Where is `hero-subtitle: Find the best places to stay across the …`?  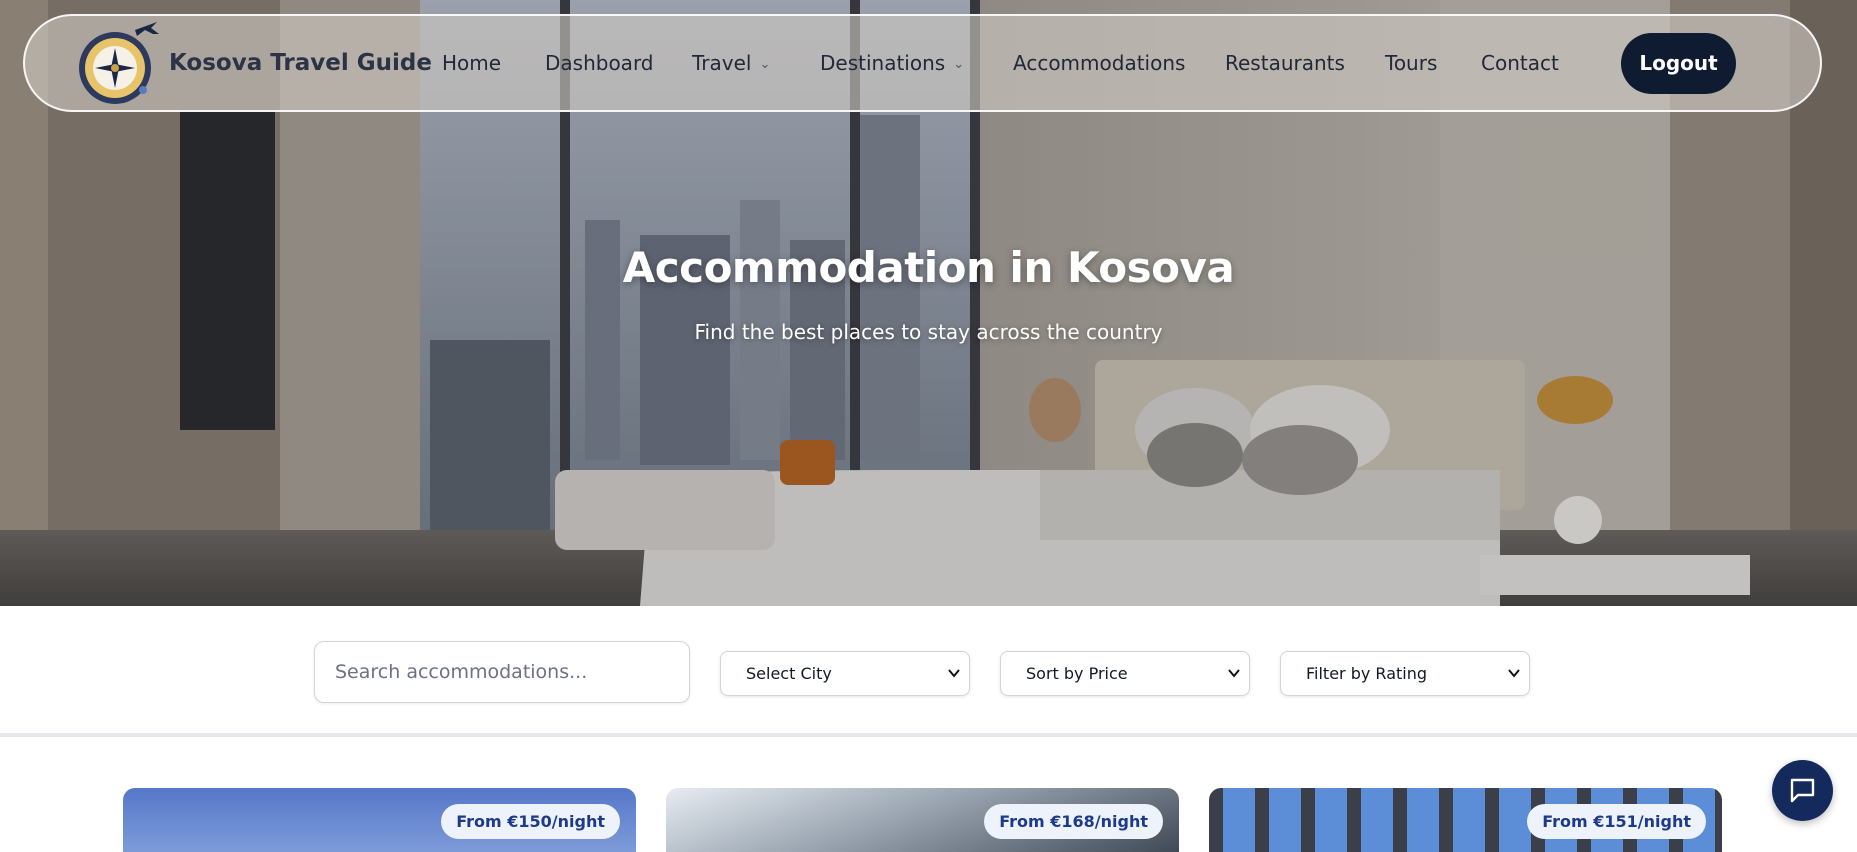
hero-subtitle: Find the best places to stay across the … is located at coordinates (928, 332).